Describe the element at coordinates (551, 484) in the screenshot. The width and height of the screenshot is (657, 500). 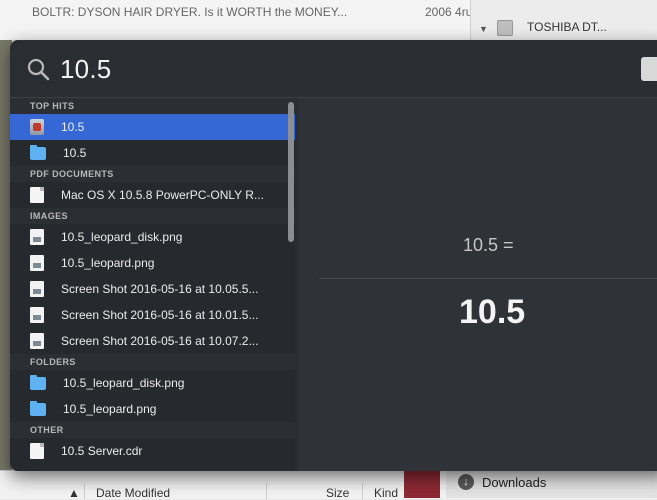
I see `sidebar-item-downloads: ↓ Downloads` at that location.